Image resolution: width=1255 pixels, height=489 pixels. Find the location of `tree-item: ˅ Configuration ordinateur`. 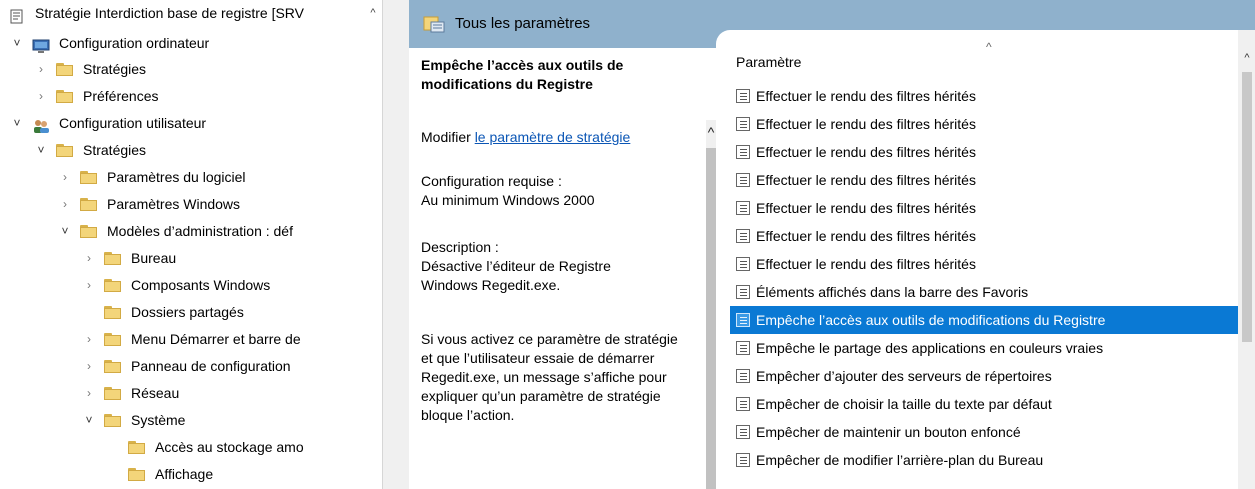

tree-item: ˅ Configuration ordinateur is located at coordinates (191, 43).